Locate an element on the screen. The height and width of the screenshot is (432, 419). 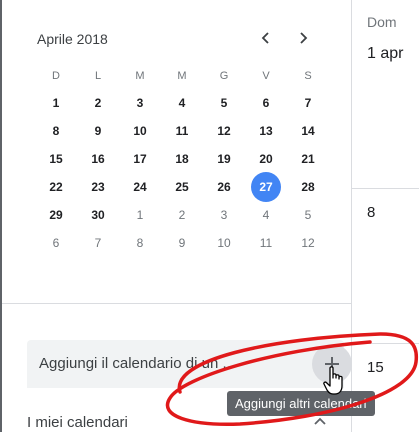
day-cell: 20 is located at coordinates (266, 159).